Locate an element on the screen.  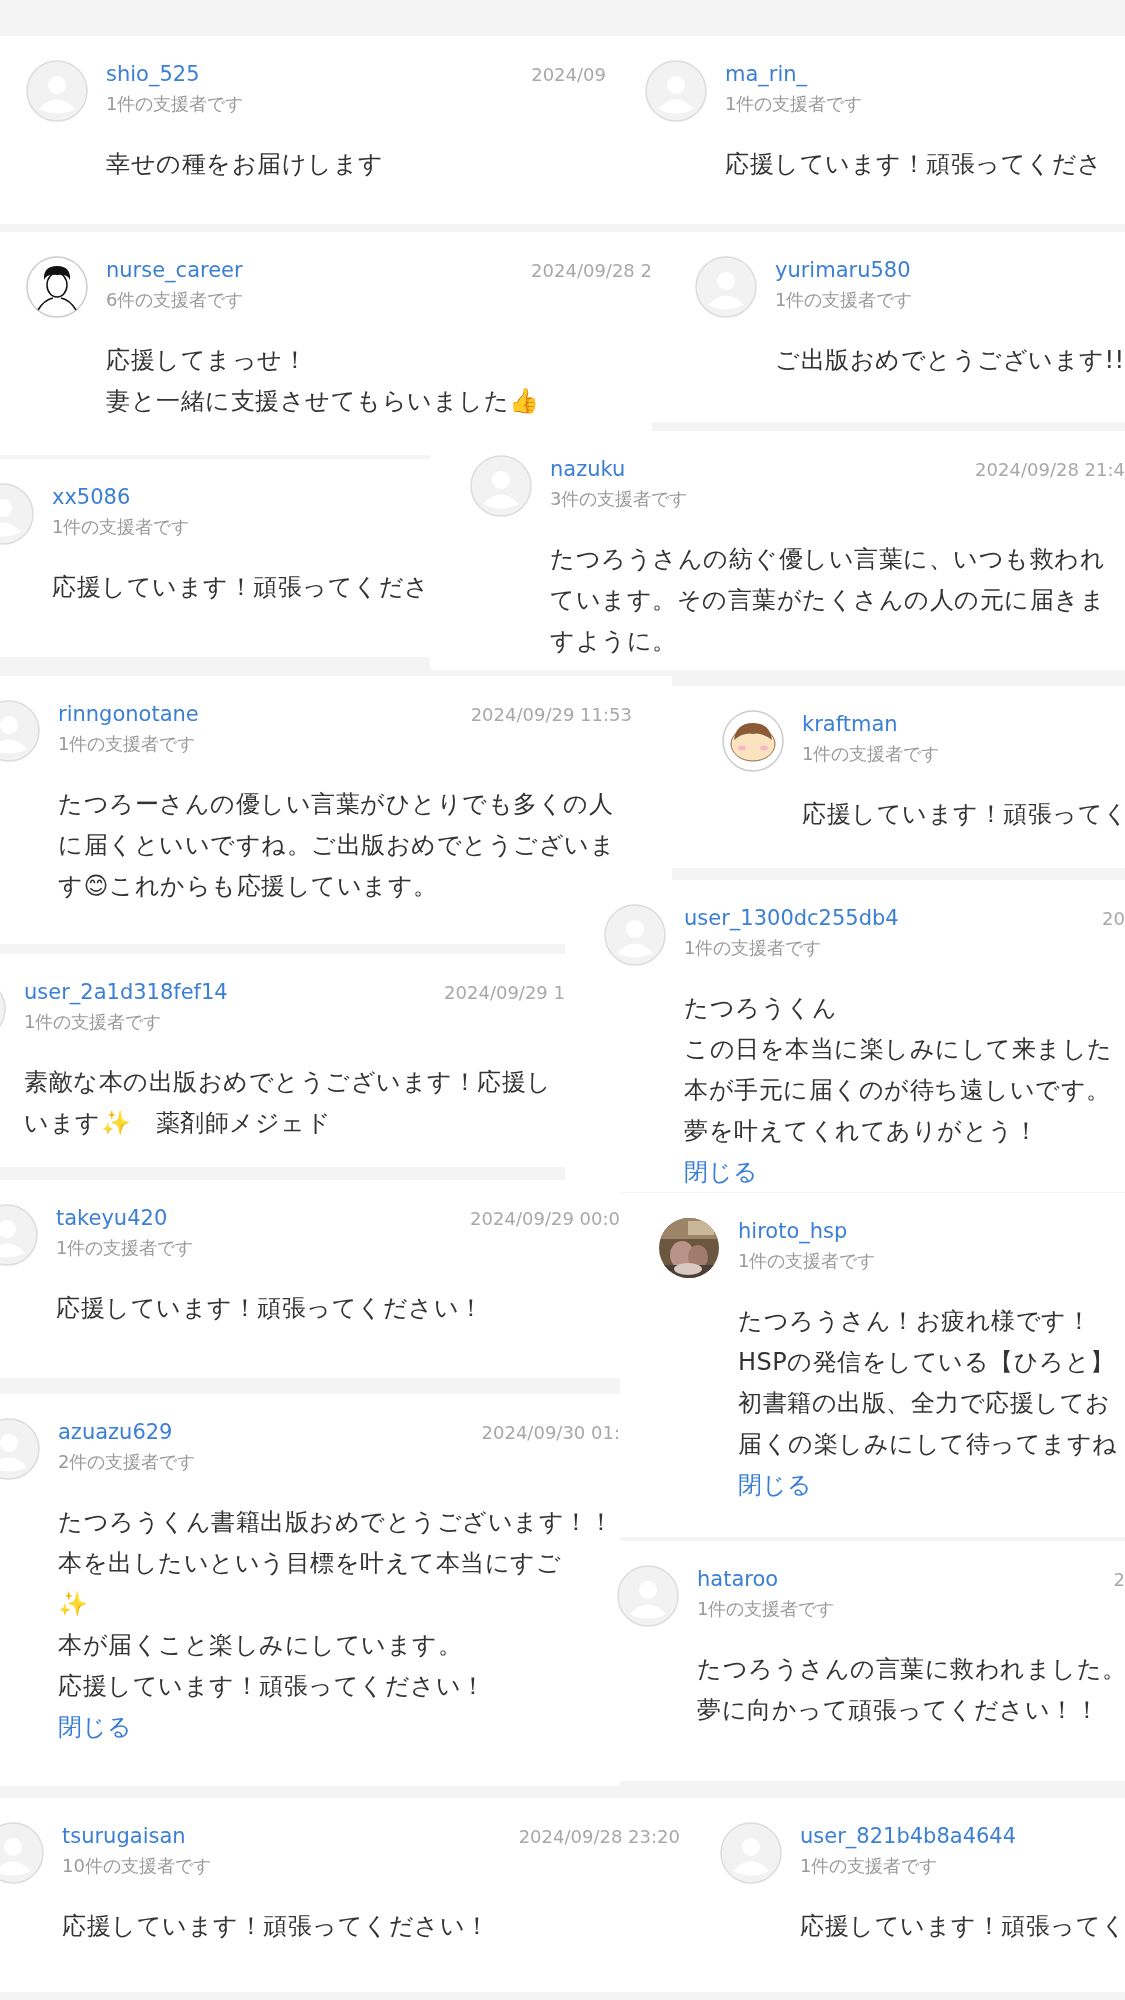
comment-text: ご出版おめでとうございます!! is located at coordinates (950, 360).